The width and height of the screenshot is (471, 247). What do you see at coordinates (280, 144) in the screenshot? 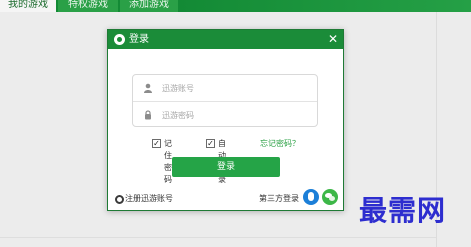
I see `forgot-password-link: 忘记密码？` at bounding box center [280, 144].